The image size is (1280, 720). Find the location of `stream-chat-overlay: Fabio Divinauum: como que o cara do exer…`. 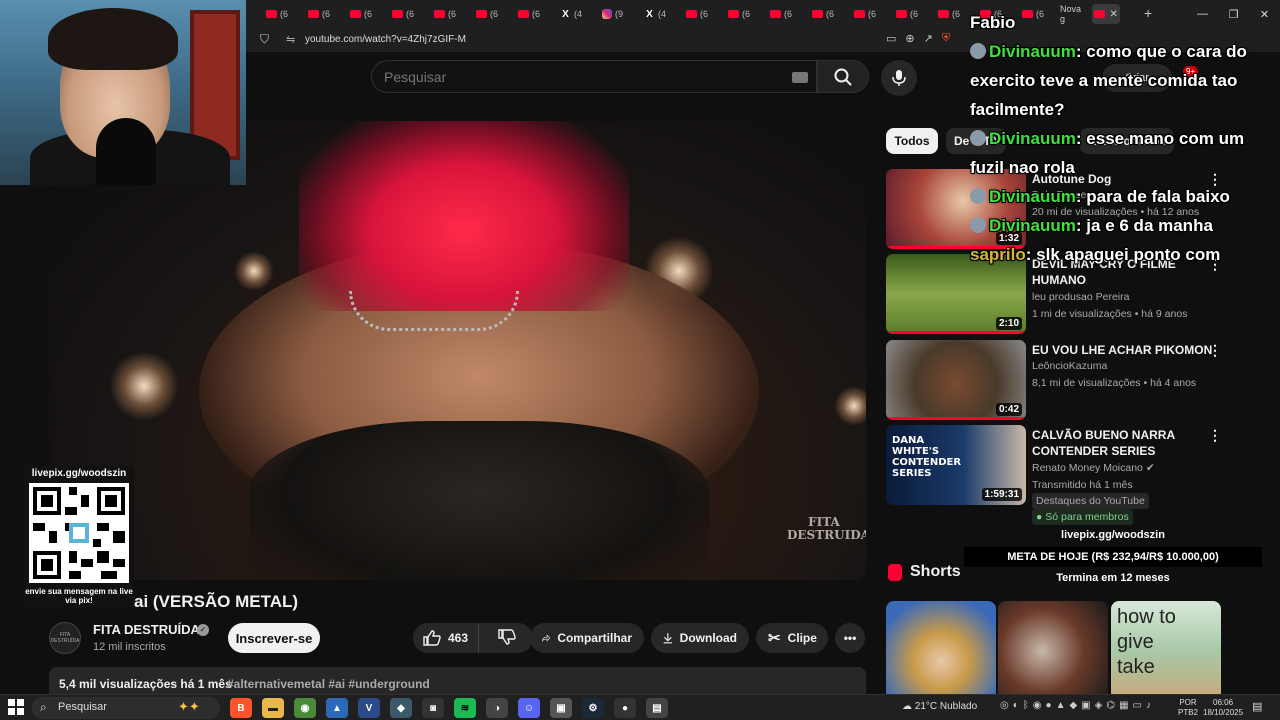

stream-chat-overlay: Fabio Divinauum: como que o cara do exer… is located at coordinates (1125, 138).